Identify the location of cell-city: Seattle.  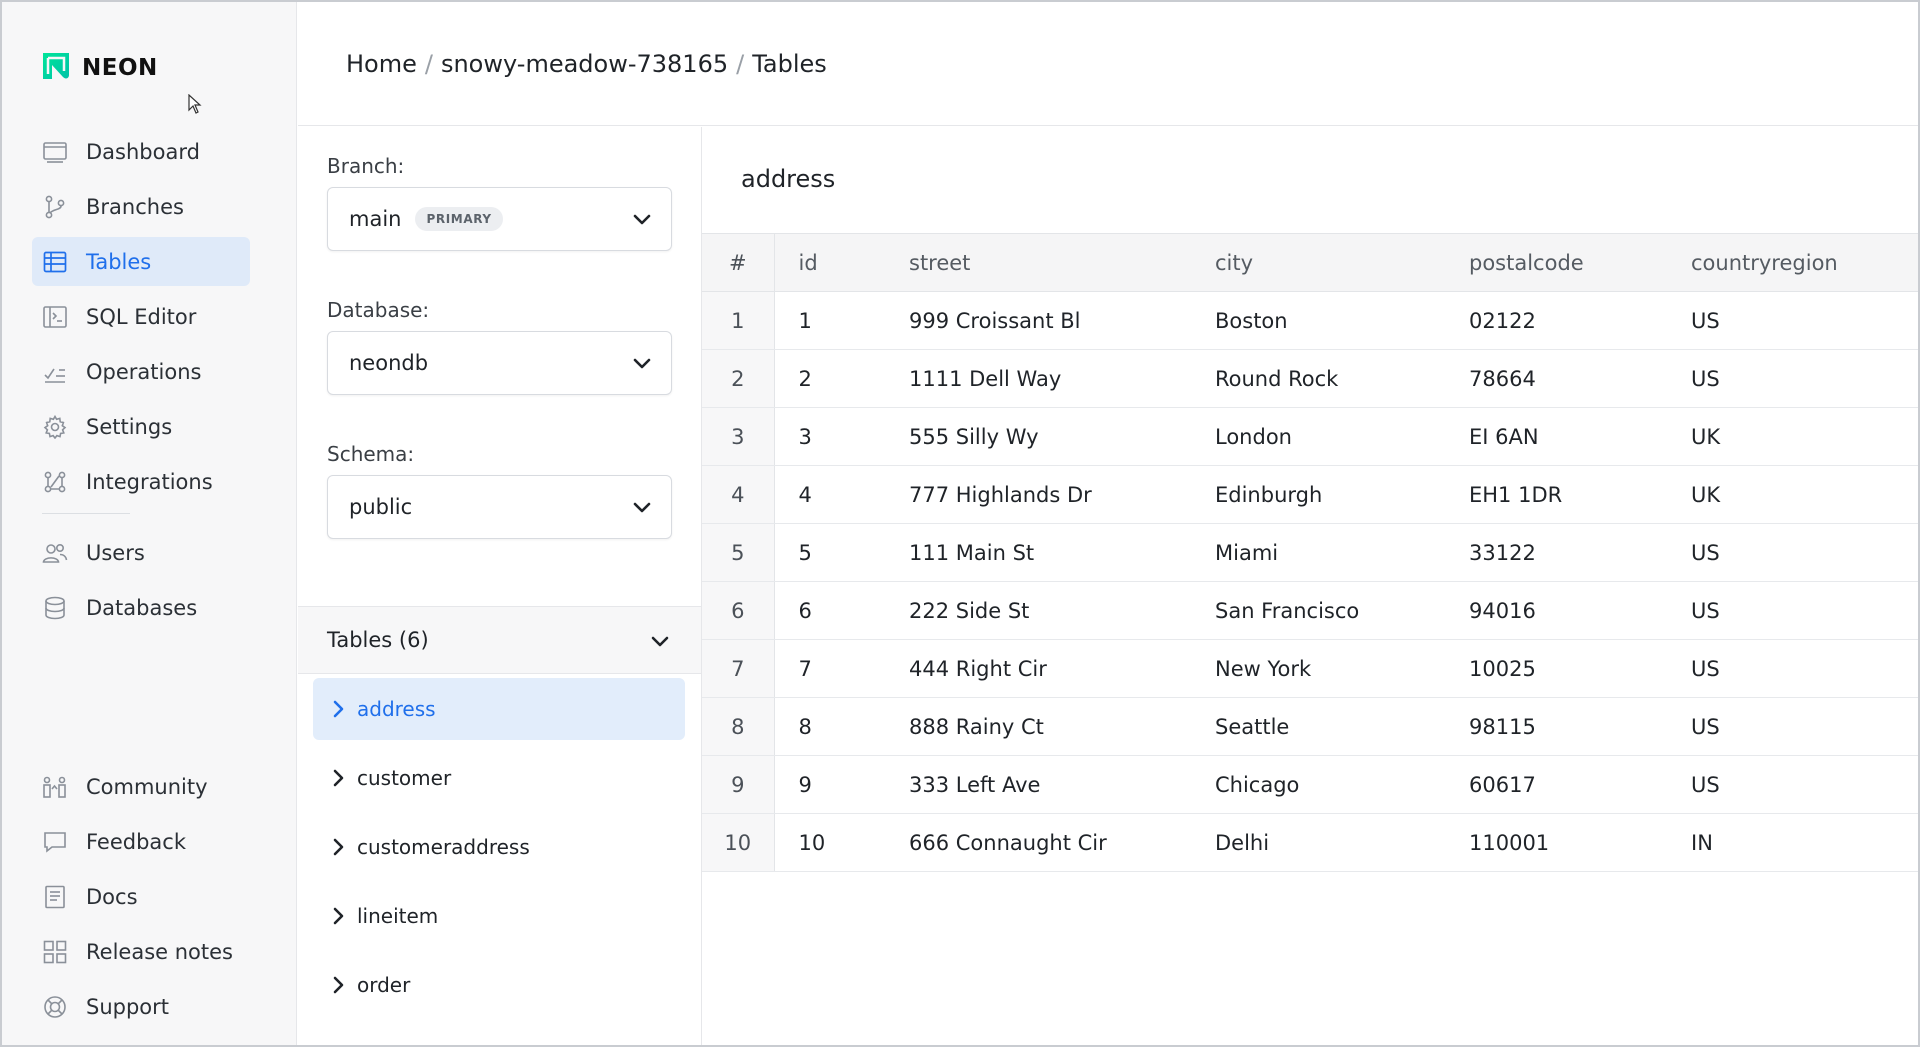
(1342, 726).